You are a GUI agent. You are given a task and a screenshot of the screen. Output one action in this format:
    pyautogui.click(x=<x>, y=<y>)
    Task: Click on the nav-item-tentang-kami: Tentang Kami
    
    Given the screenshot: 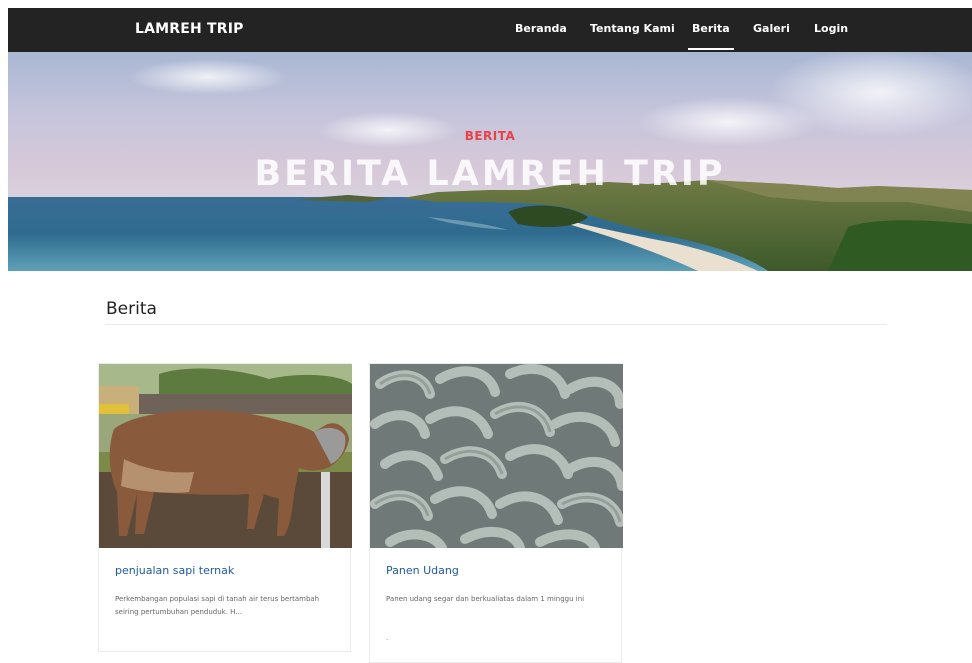 What is the action you would take?
    pyautogui.click(x=632, y=28)
    